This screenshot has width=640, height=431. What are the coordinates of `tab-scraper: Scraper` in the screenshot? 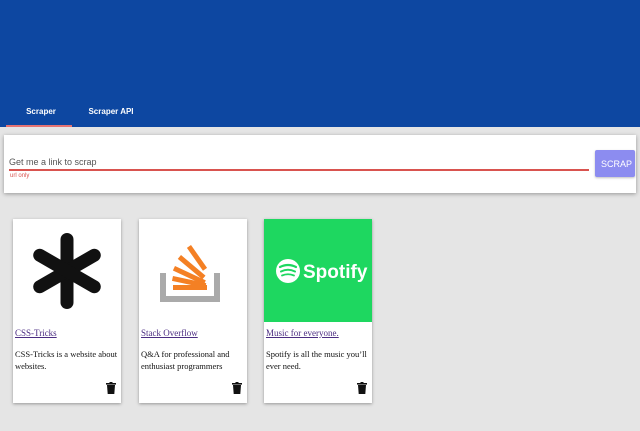 It's located at (41, 113).